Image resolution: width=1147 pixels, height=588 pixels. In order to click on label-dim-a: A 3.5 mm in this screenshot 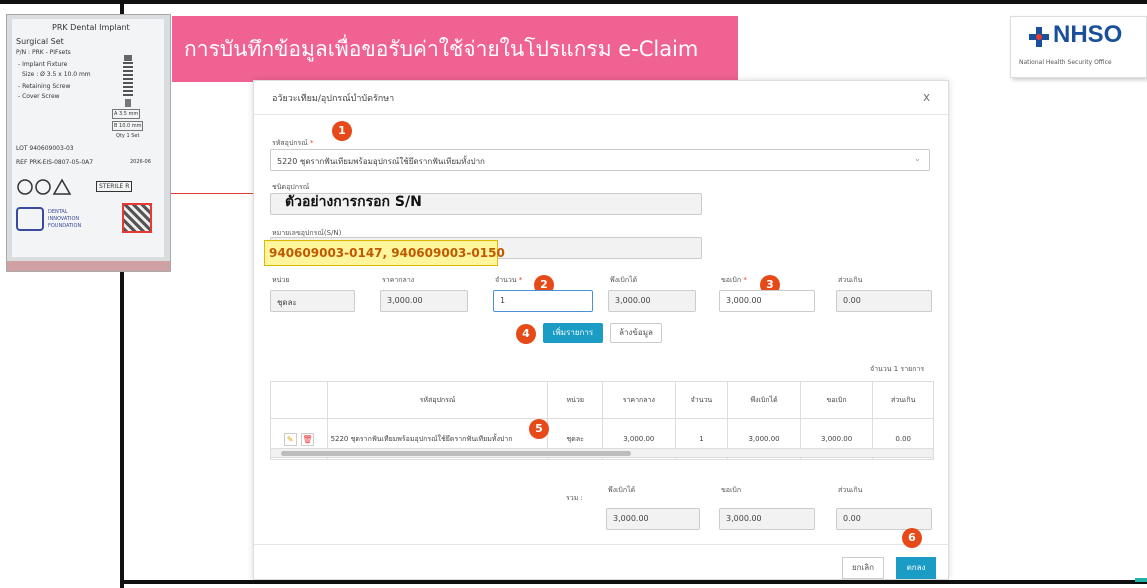, I will do `click(126, 114)`.